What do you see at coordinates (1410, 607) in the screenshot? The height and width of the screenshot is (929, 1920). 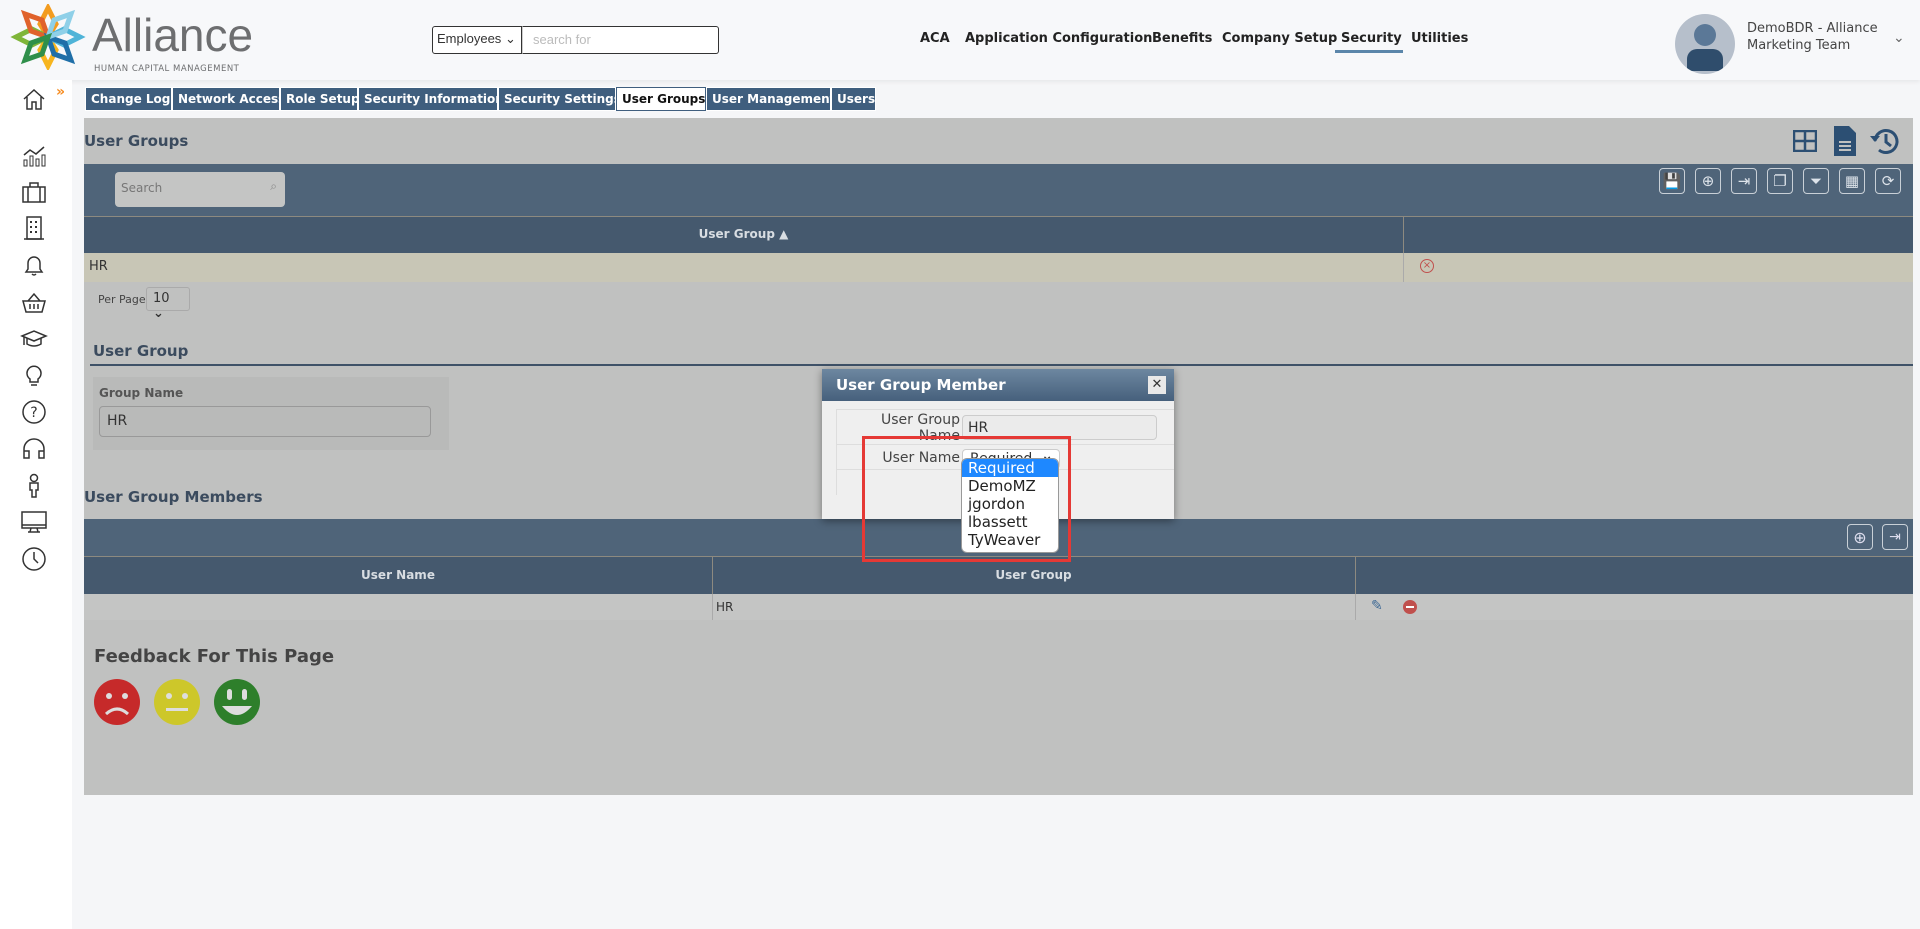 I see `remove-icon` at bounding box center [1410, 607].